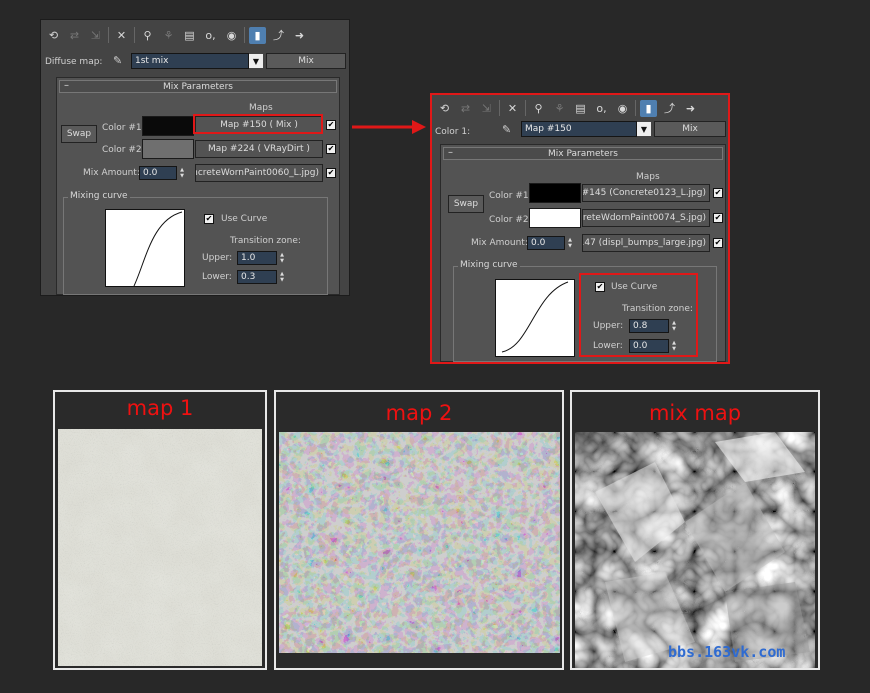 Image resolution: width=870 pixels, height=693 pixels. Describe the element at coordinates (217, 277) in the screenshot. I see `lower-label: Lower:` at that location.